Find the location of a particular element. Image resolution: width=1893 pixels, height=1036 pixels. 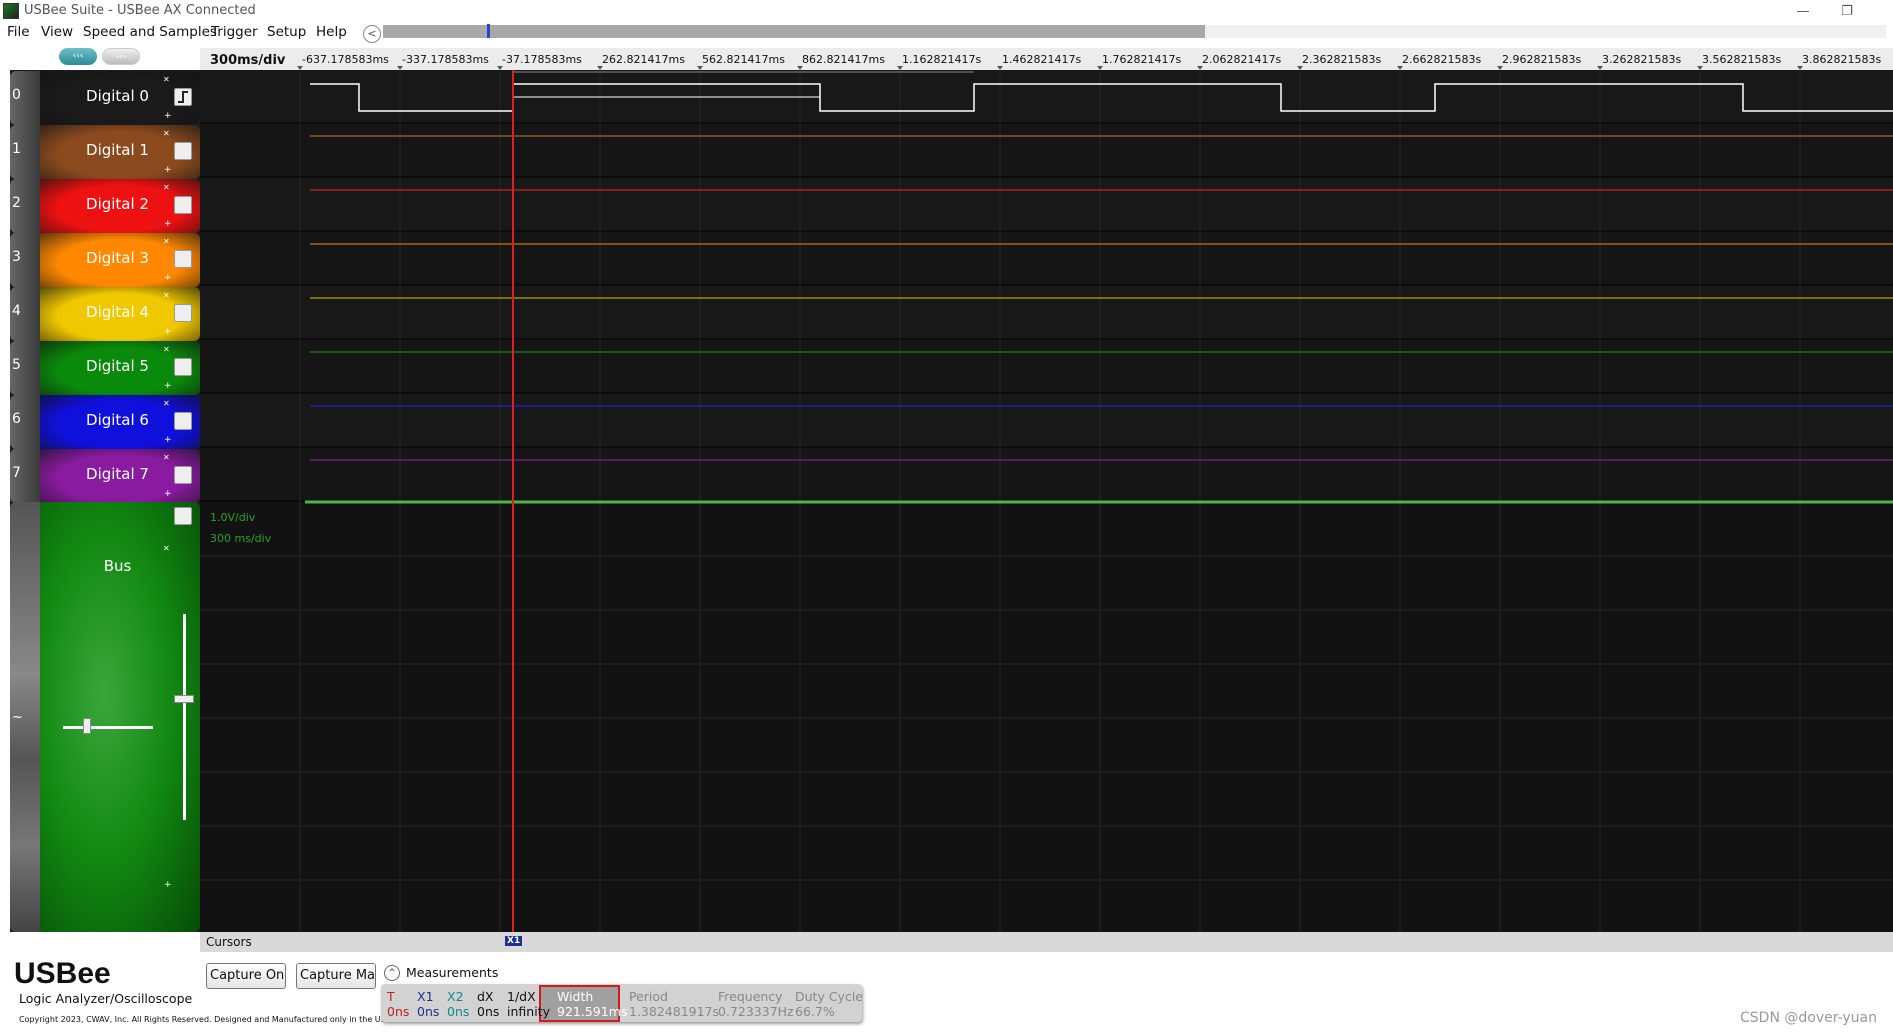

trigger-position-marker is located at coordinates (488, 31).